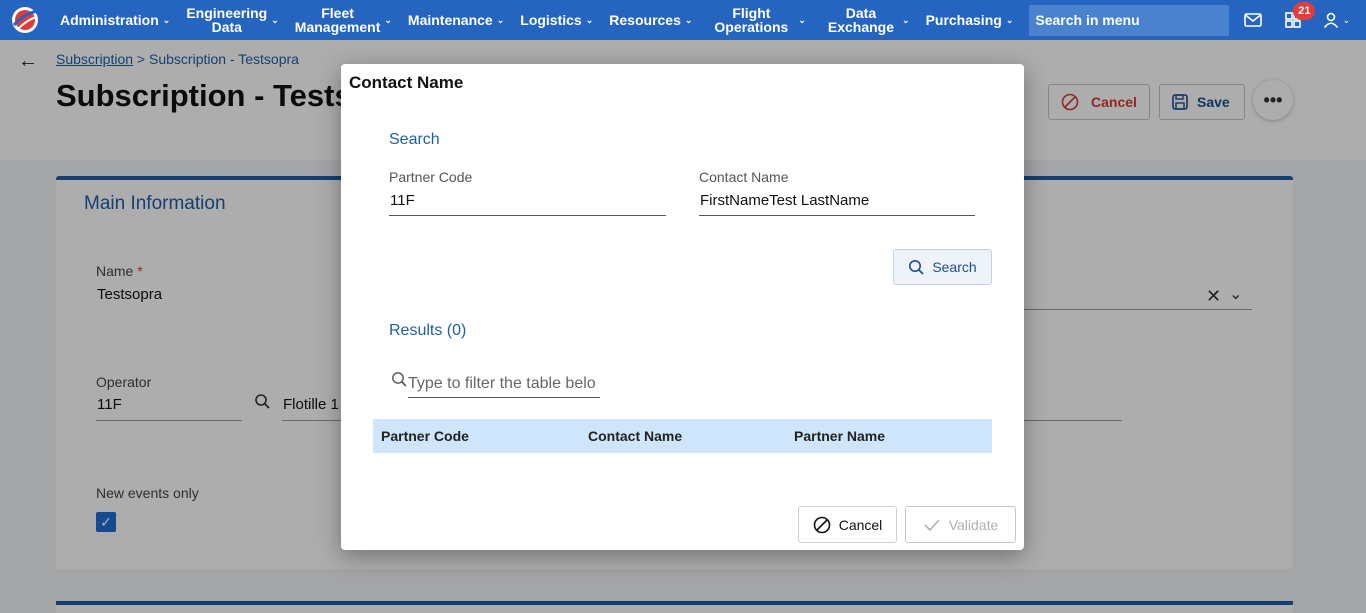 This screenshot has height=613, width=1366. Describe the element at coordinates (406, 82) in the screenshot. I see `dialog-title: Contact Name` at that location.